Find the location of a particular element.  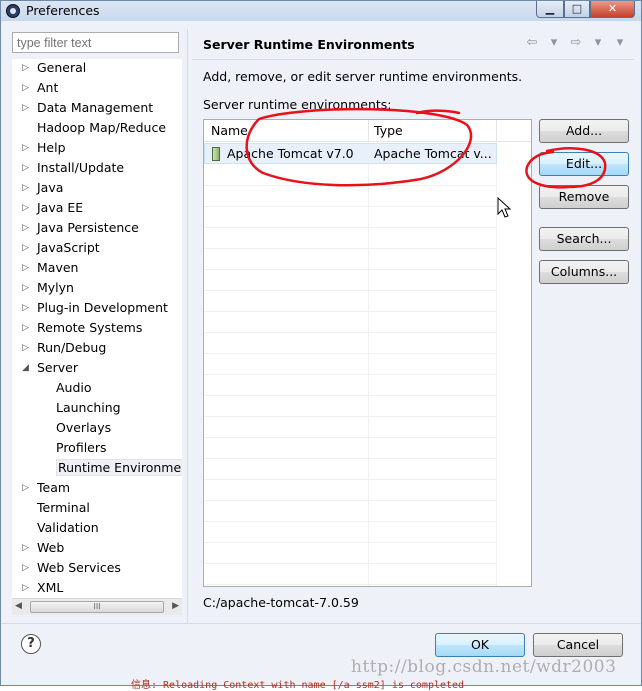

tree-item: Audio is located at coordinates (74, 389).